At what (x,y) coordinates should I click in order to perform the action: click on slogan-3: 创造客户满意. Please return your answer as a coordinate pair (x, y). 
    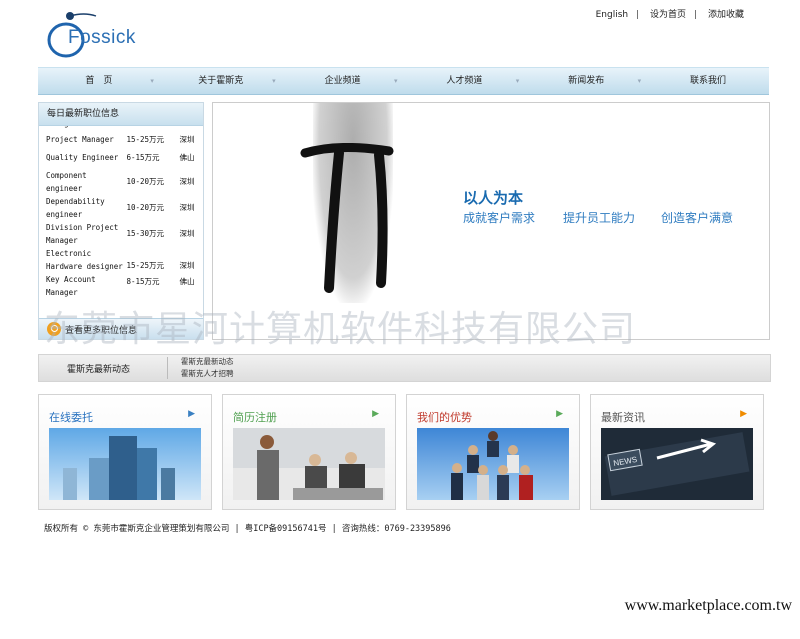
    Looking at the image, I should click on (697, 218).